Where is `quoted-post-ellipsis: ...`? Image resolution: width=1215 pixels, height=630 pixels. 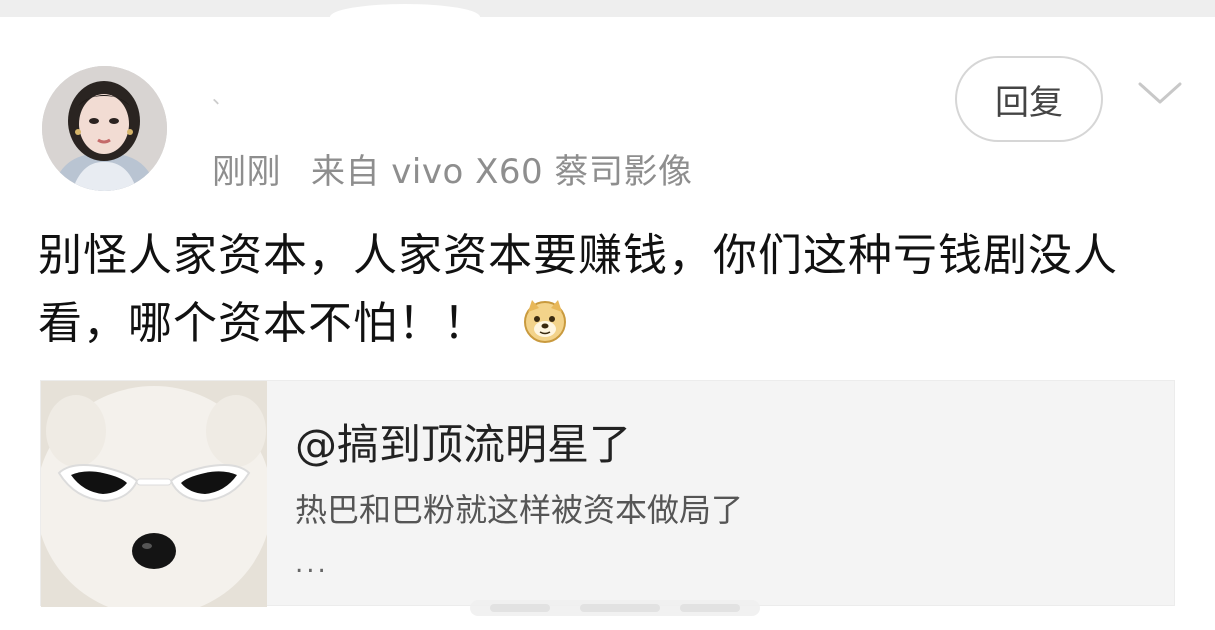 quoted-post-ellipsis: ... is located at coordinates (312, 564).